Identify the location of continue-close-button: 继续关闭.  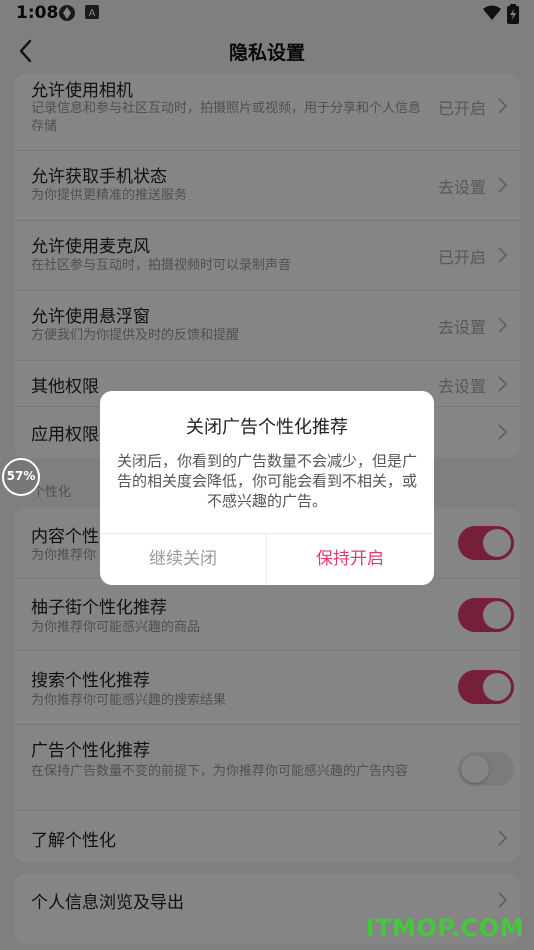
(183, 559).